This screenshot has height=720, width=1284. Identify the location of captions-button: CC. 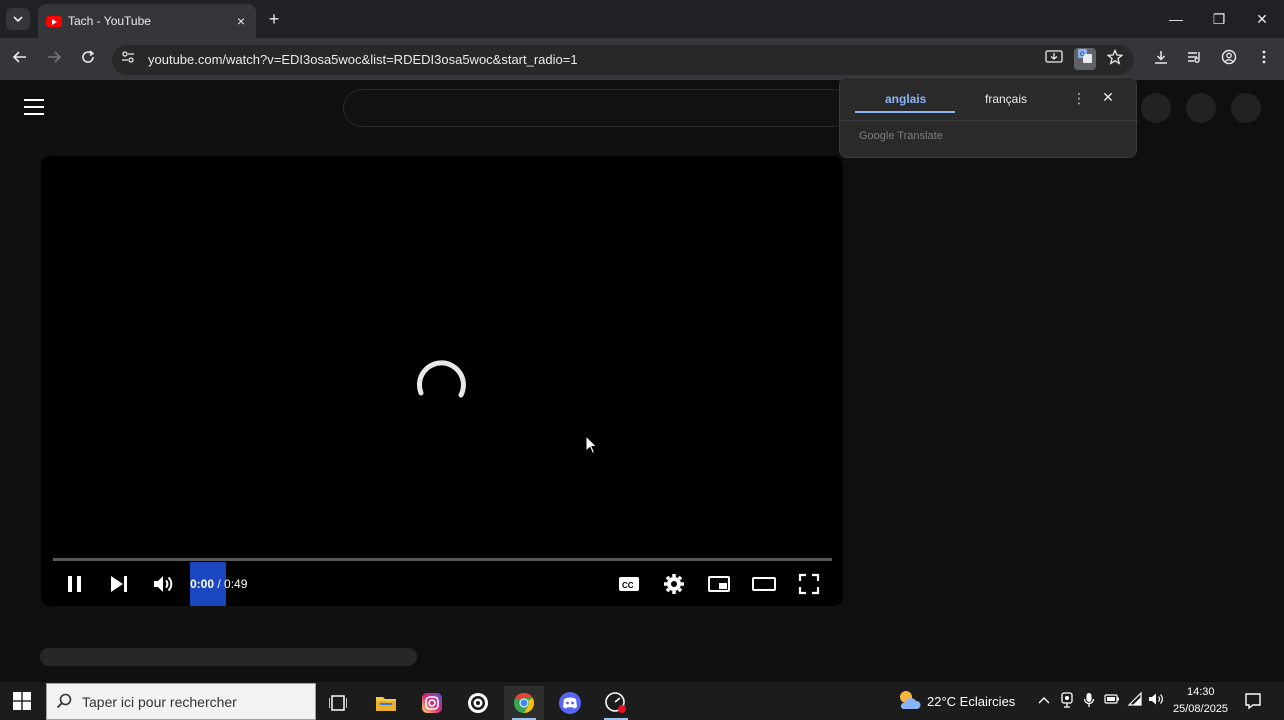
(629, 584).